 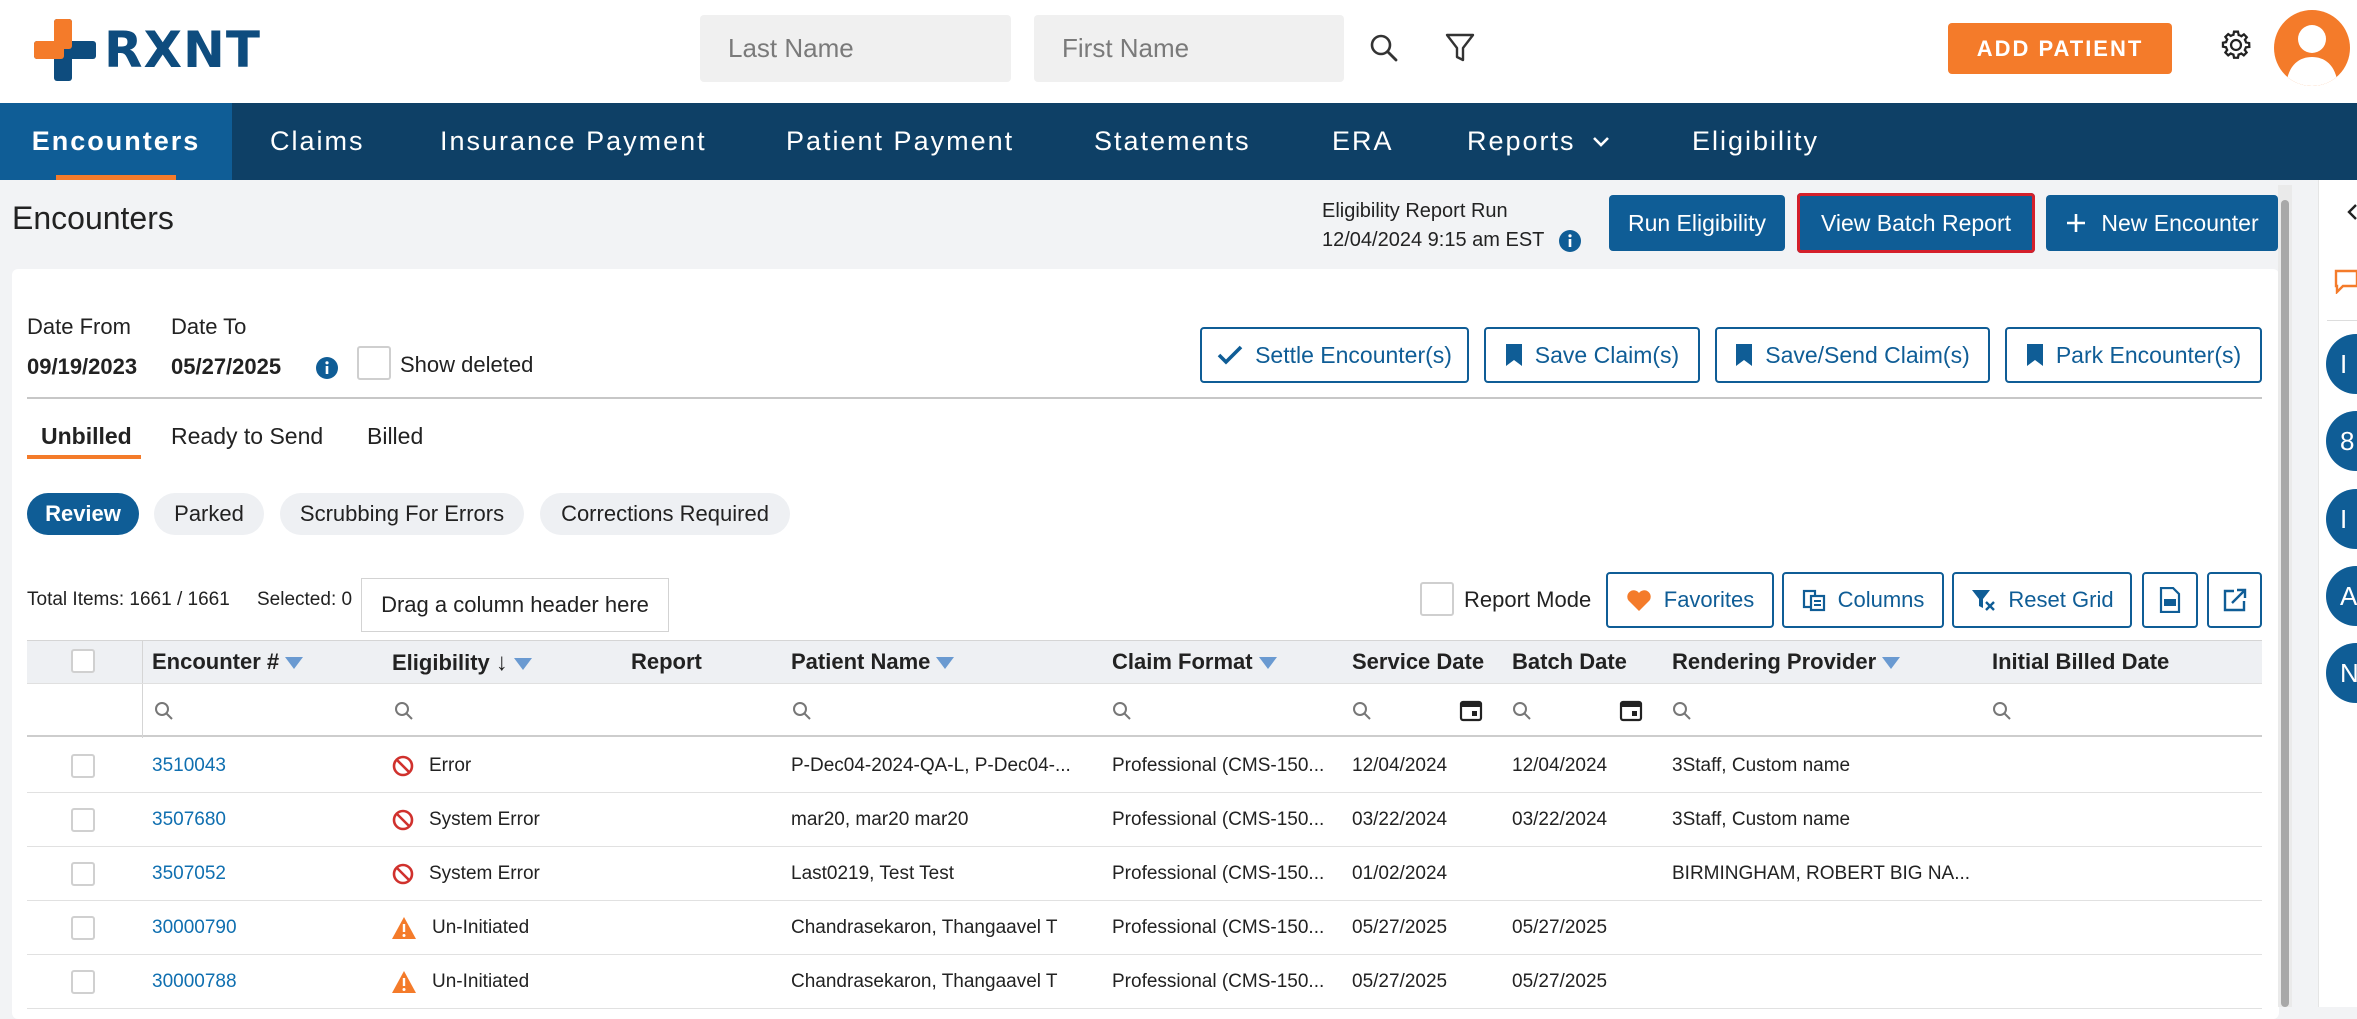 I want to click on nav-patient-payment: Patient Payment, so click(x=900, y=141).